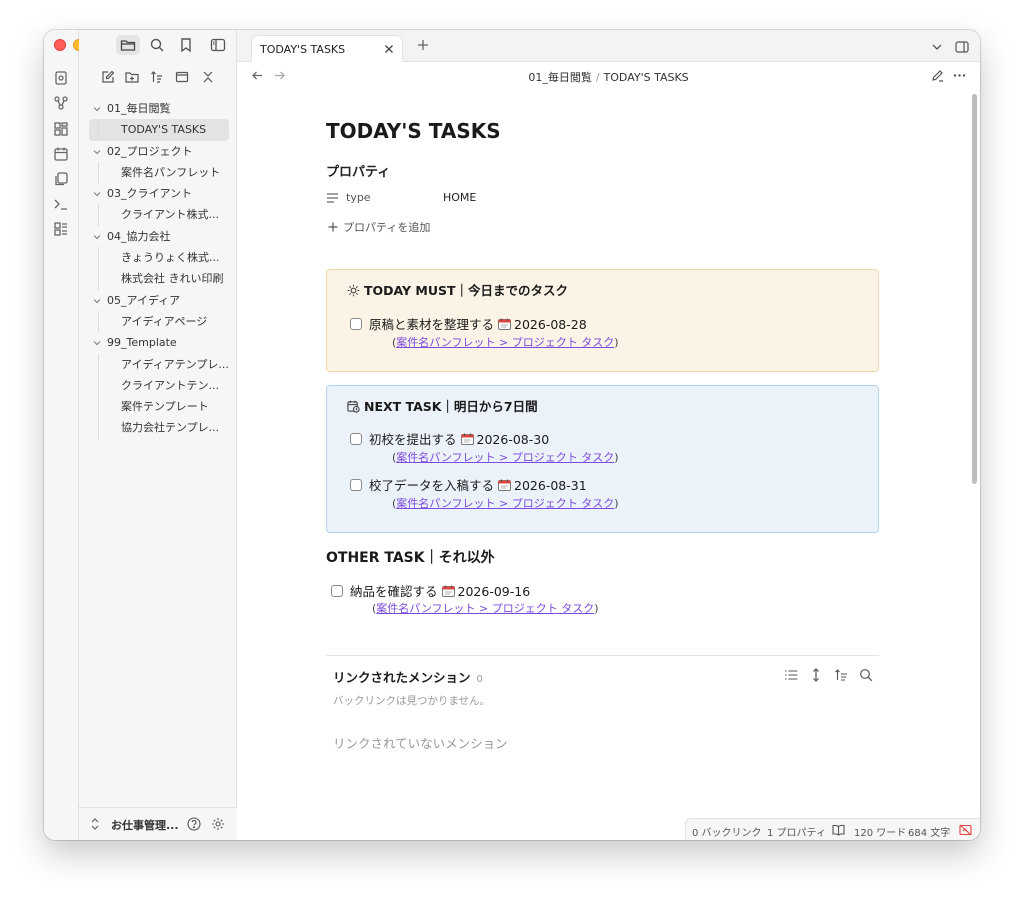 The width and height of the screenshot is (1024, 898). Describe the element at coordinates (358, 170) in the screenshot. I see `properties-heading: プロパティ` at that location.